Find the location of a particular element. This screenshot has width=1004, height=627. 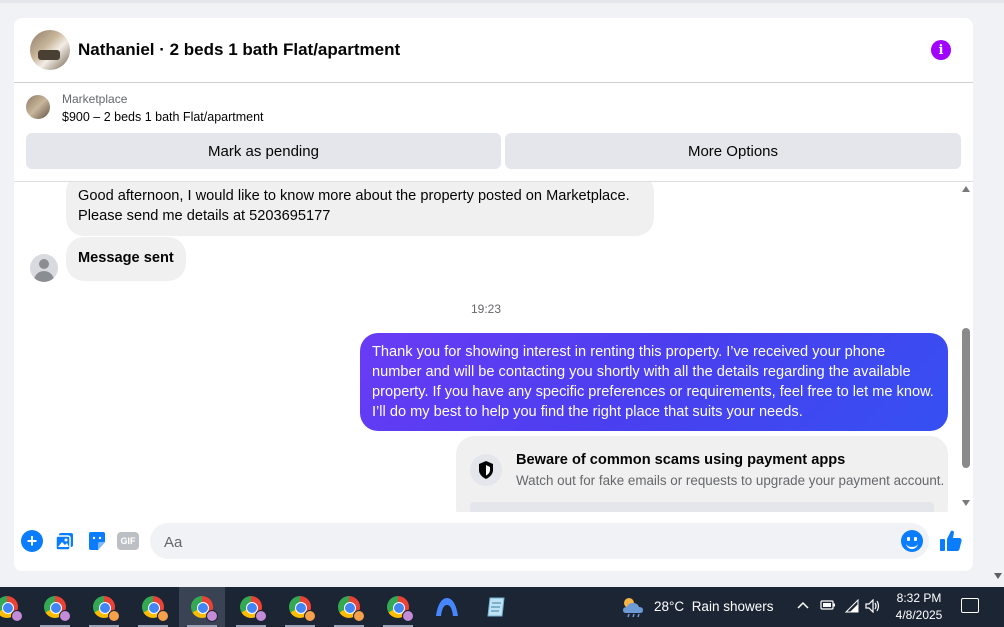

message-composer: + GIF is located at coordinates (493, 541).